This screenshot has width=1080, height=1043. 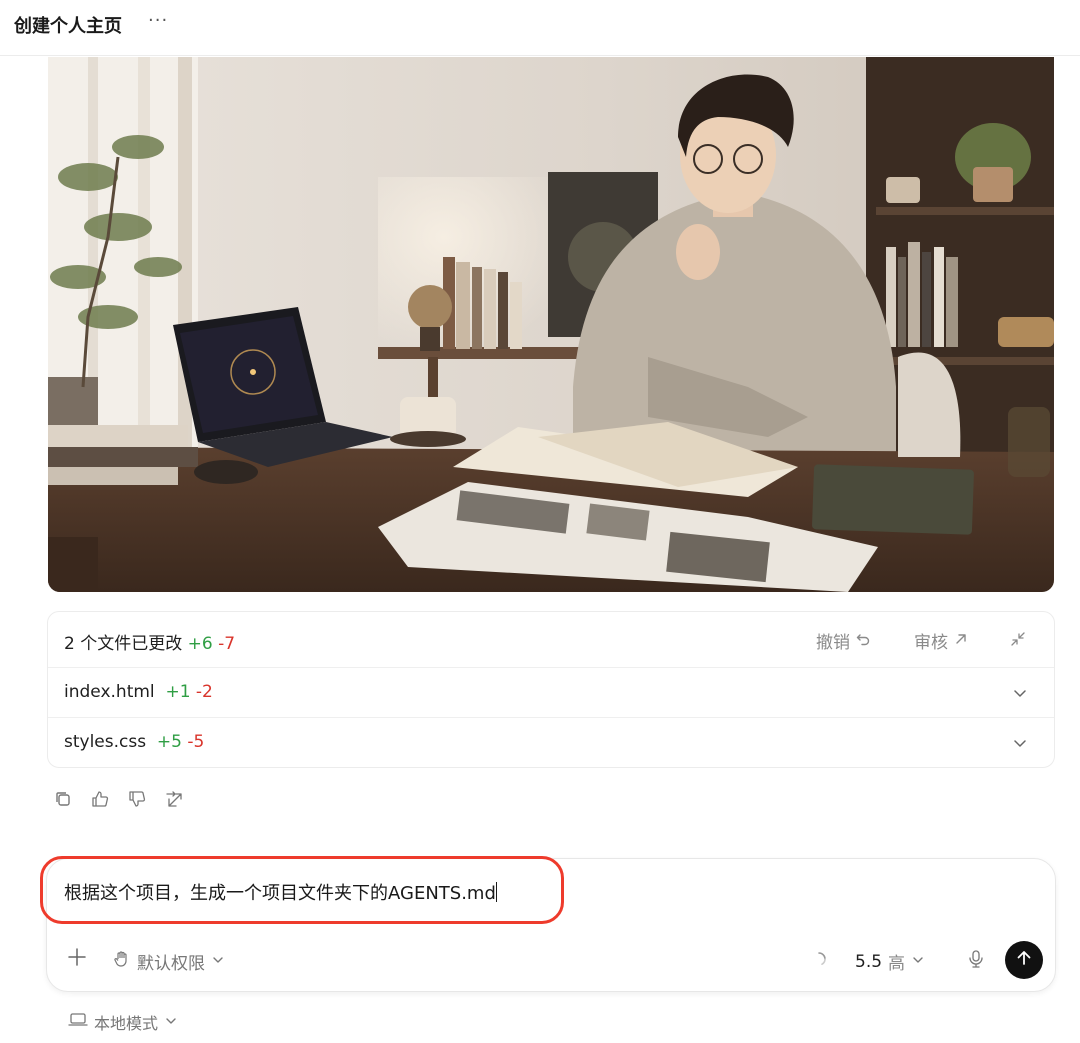 What do you see at coordinates (126, 1023) in the screenshot?
I see `mode-label: 本地模式` at bounding box center [126, 1023].